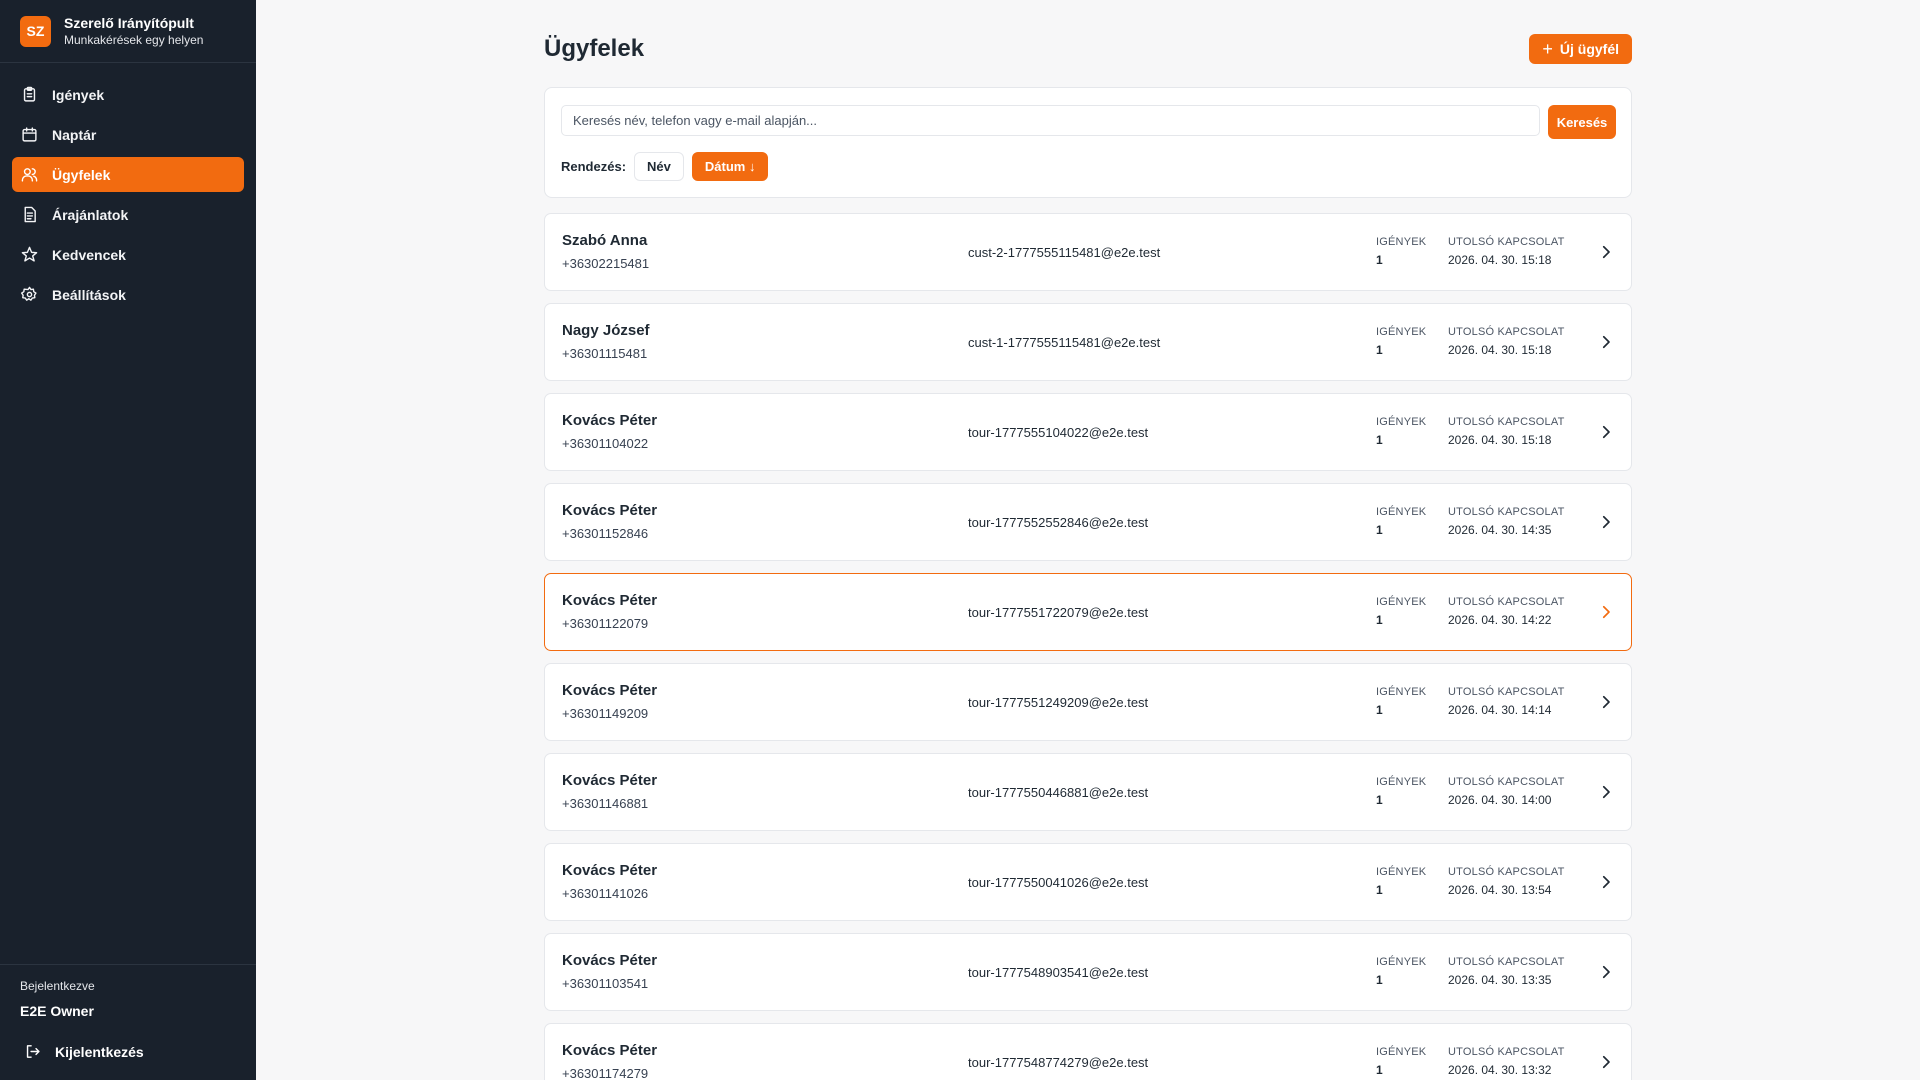 This screenshot has height=1080, width=1920. What do you see at coordinates (605, 803) in the screenshot?
I see `customer-phone: +36301146881` at bounding box center [605, 803].